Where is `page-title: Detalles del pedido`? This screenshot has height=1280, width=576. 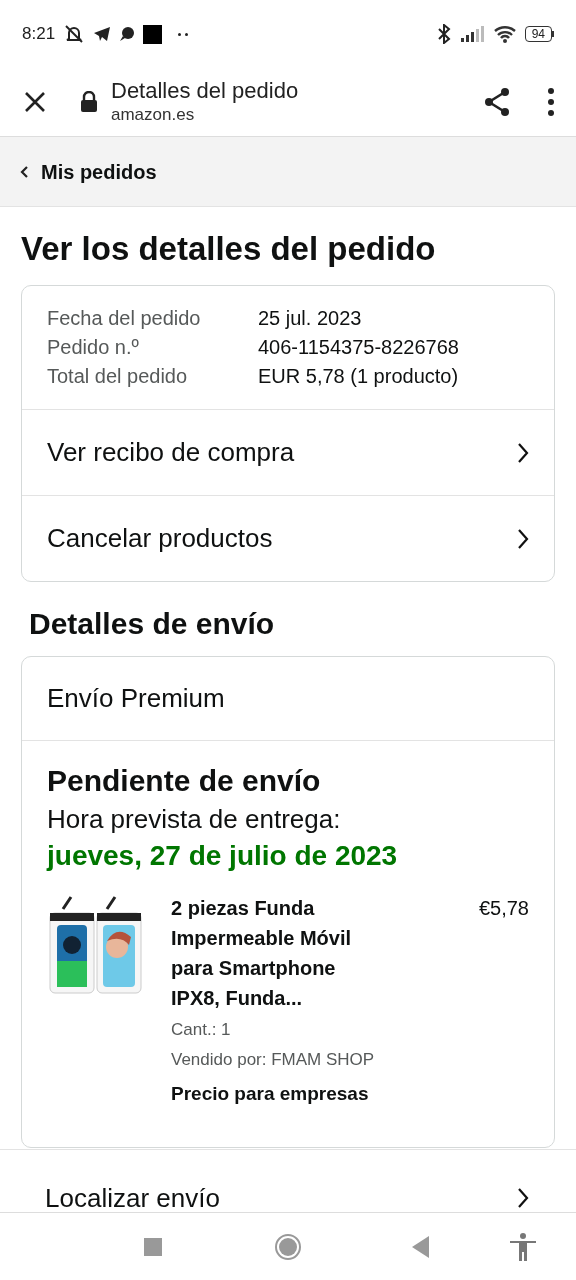 page-title: Detalles del pedido is located at coordinates (205, 91).